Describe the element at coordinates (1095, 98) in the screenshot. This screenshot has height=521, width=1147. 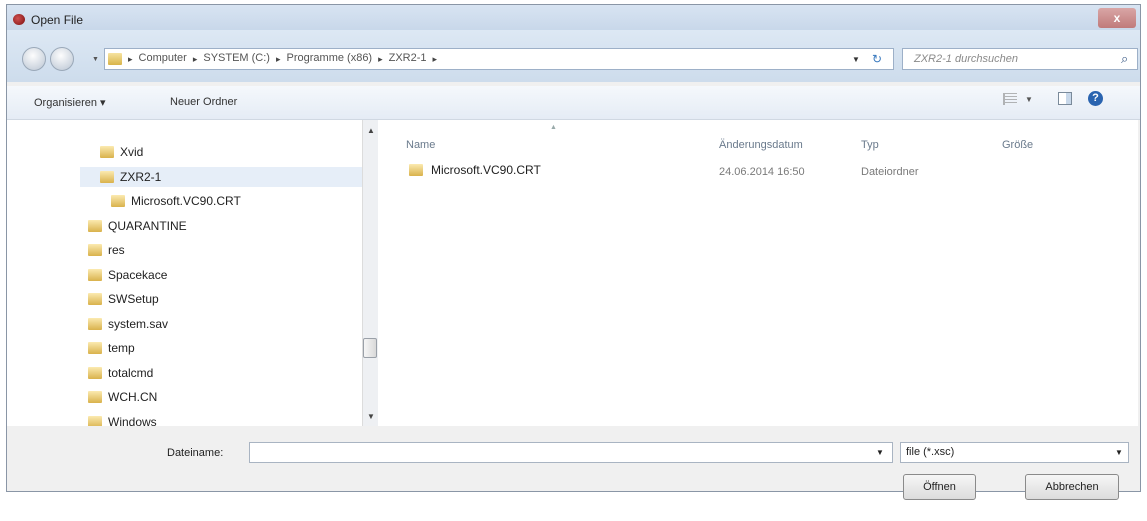
I see `help-icon: ?` at that location.